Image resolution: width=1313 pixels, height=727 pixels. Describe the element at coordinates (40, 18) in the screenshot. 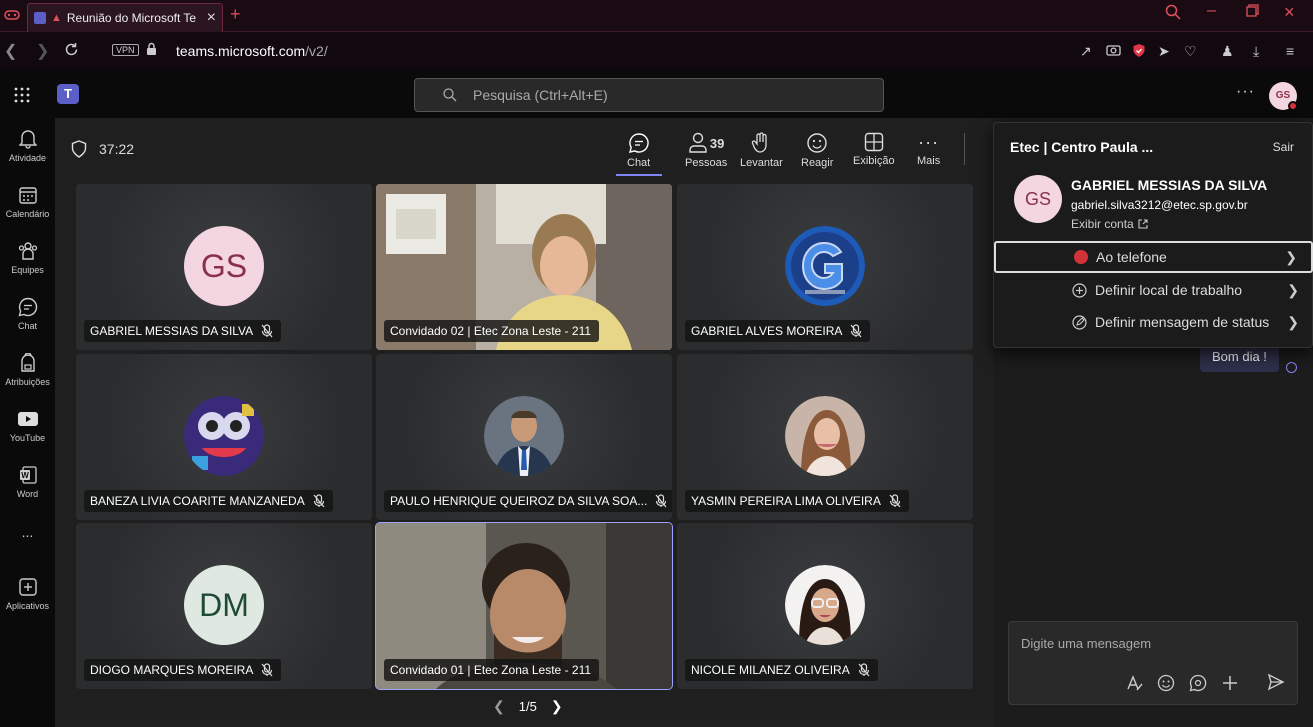

I see `teams-favicon-icon` at that location.